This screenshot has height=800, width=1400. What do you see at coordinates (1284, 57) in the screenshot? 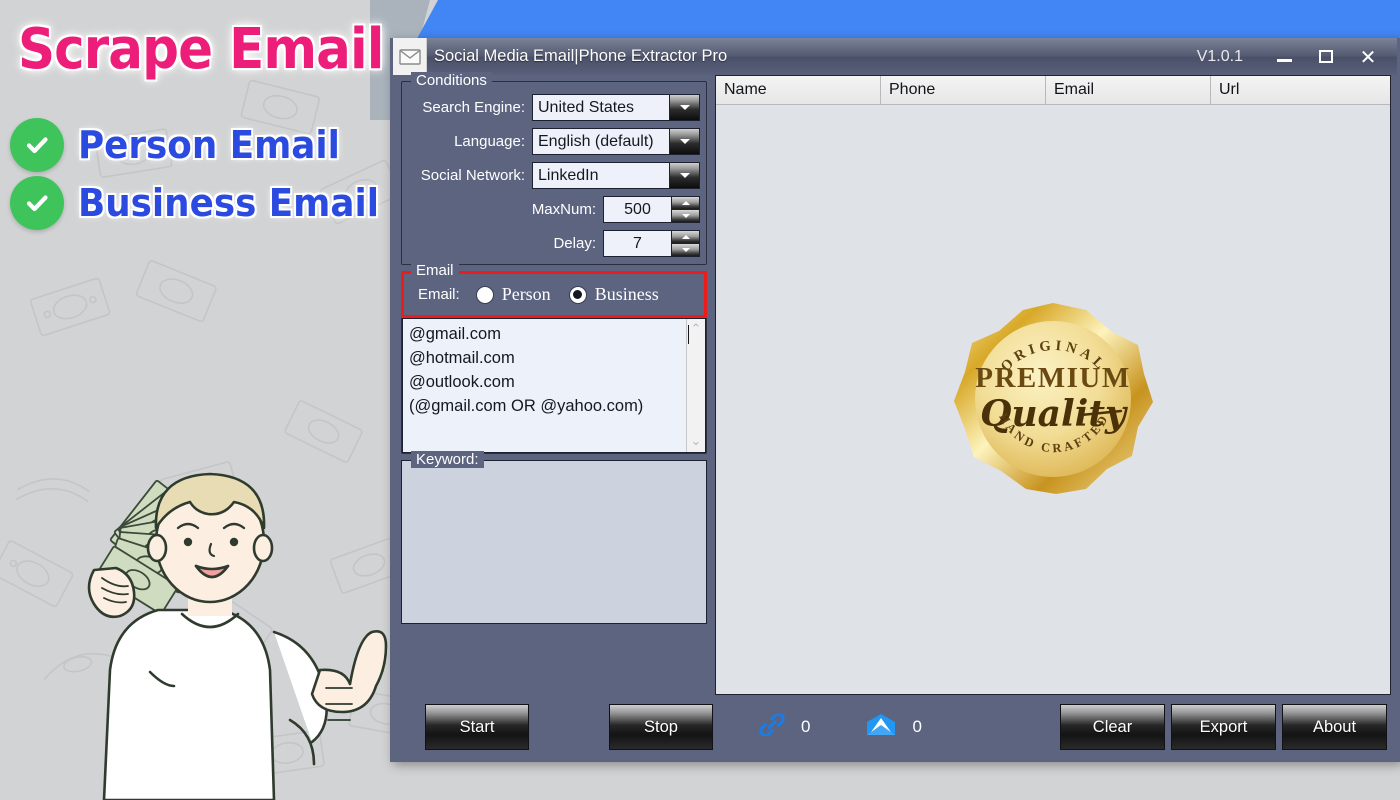
I see `minimize-icon` at bounding box center [1284, 57].